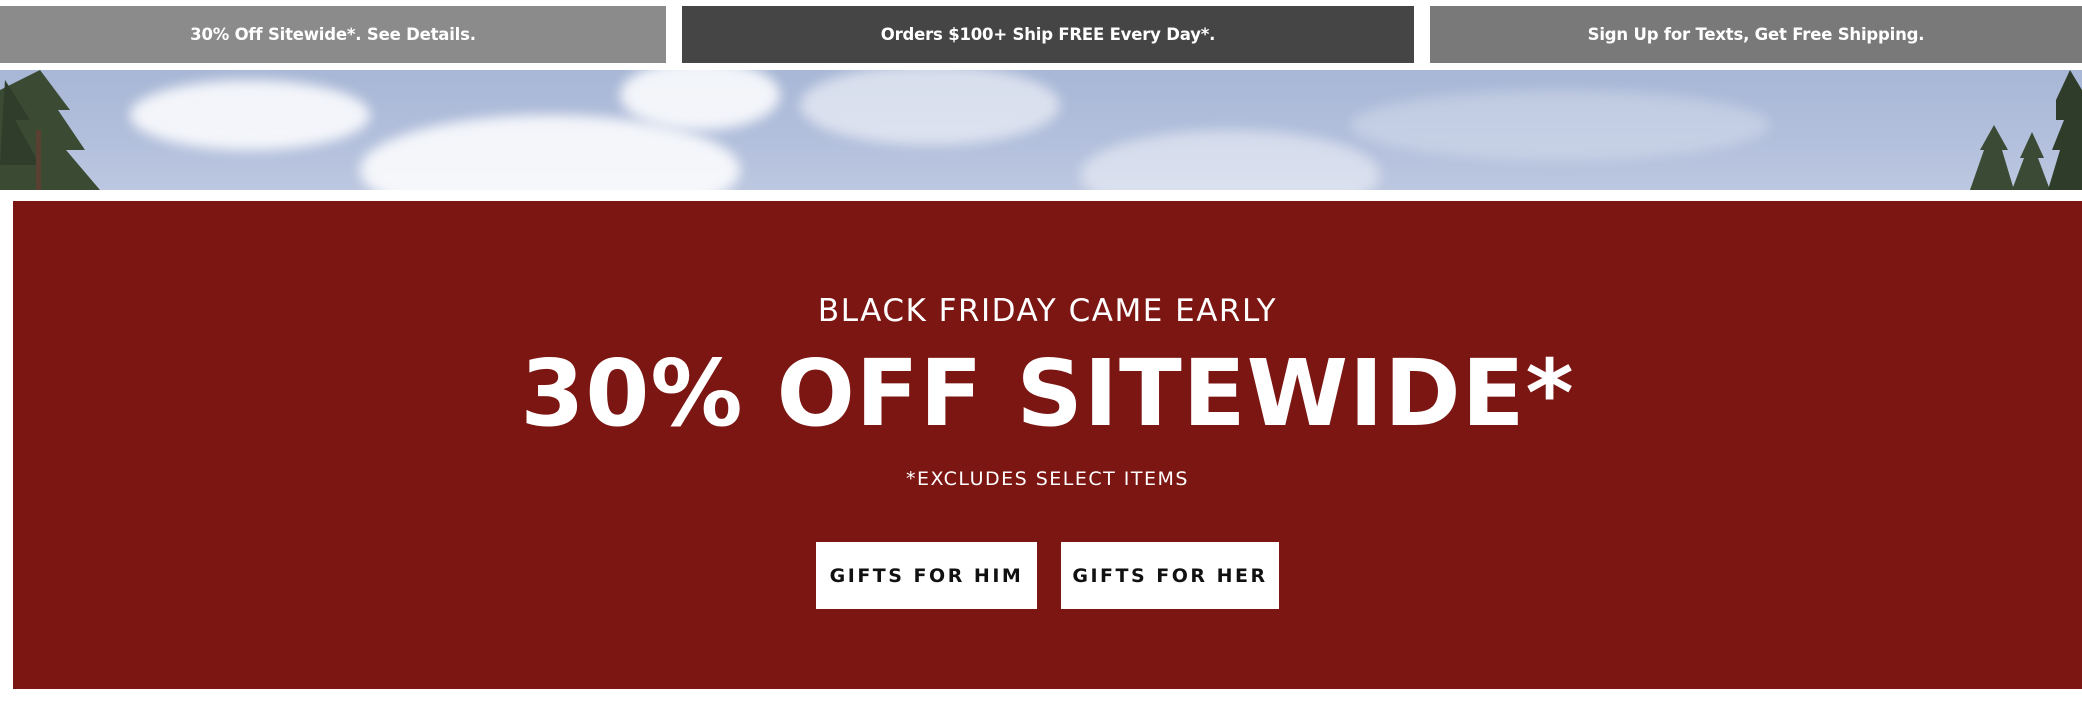 This screenshot has width=2082, height=703. Describe the element at coordinates (1047, 479) in the screenshot. I see `banner-disclaimer: *EXCLUDES SELECT ITEMS` at that location.